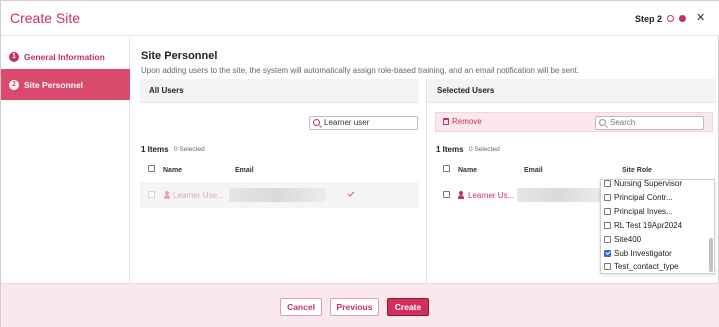 This screenshot has width=719, height=327. What do you see at coordinates (700, 17) in the screenshot?
I see `close-icon: ✕` at bounding box center [700, 17].